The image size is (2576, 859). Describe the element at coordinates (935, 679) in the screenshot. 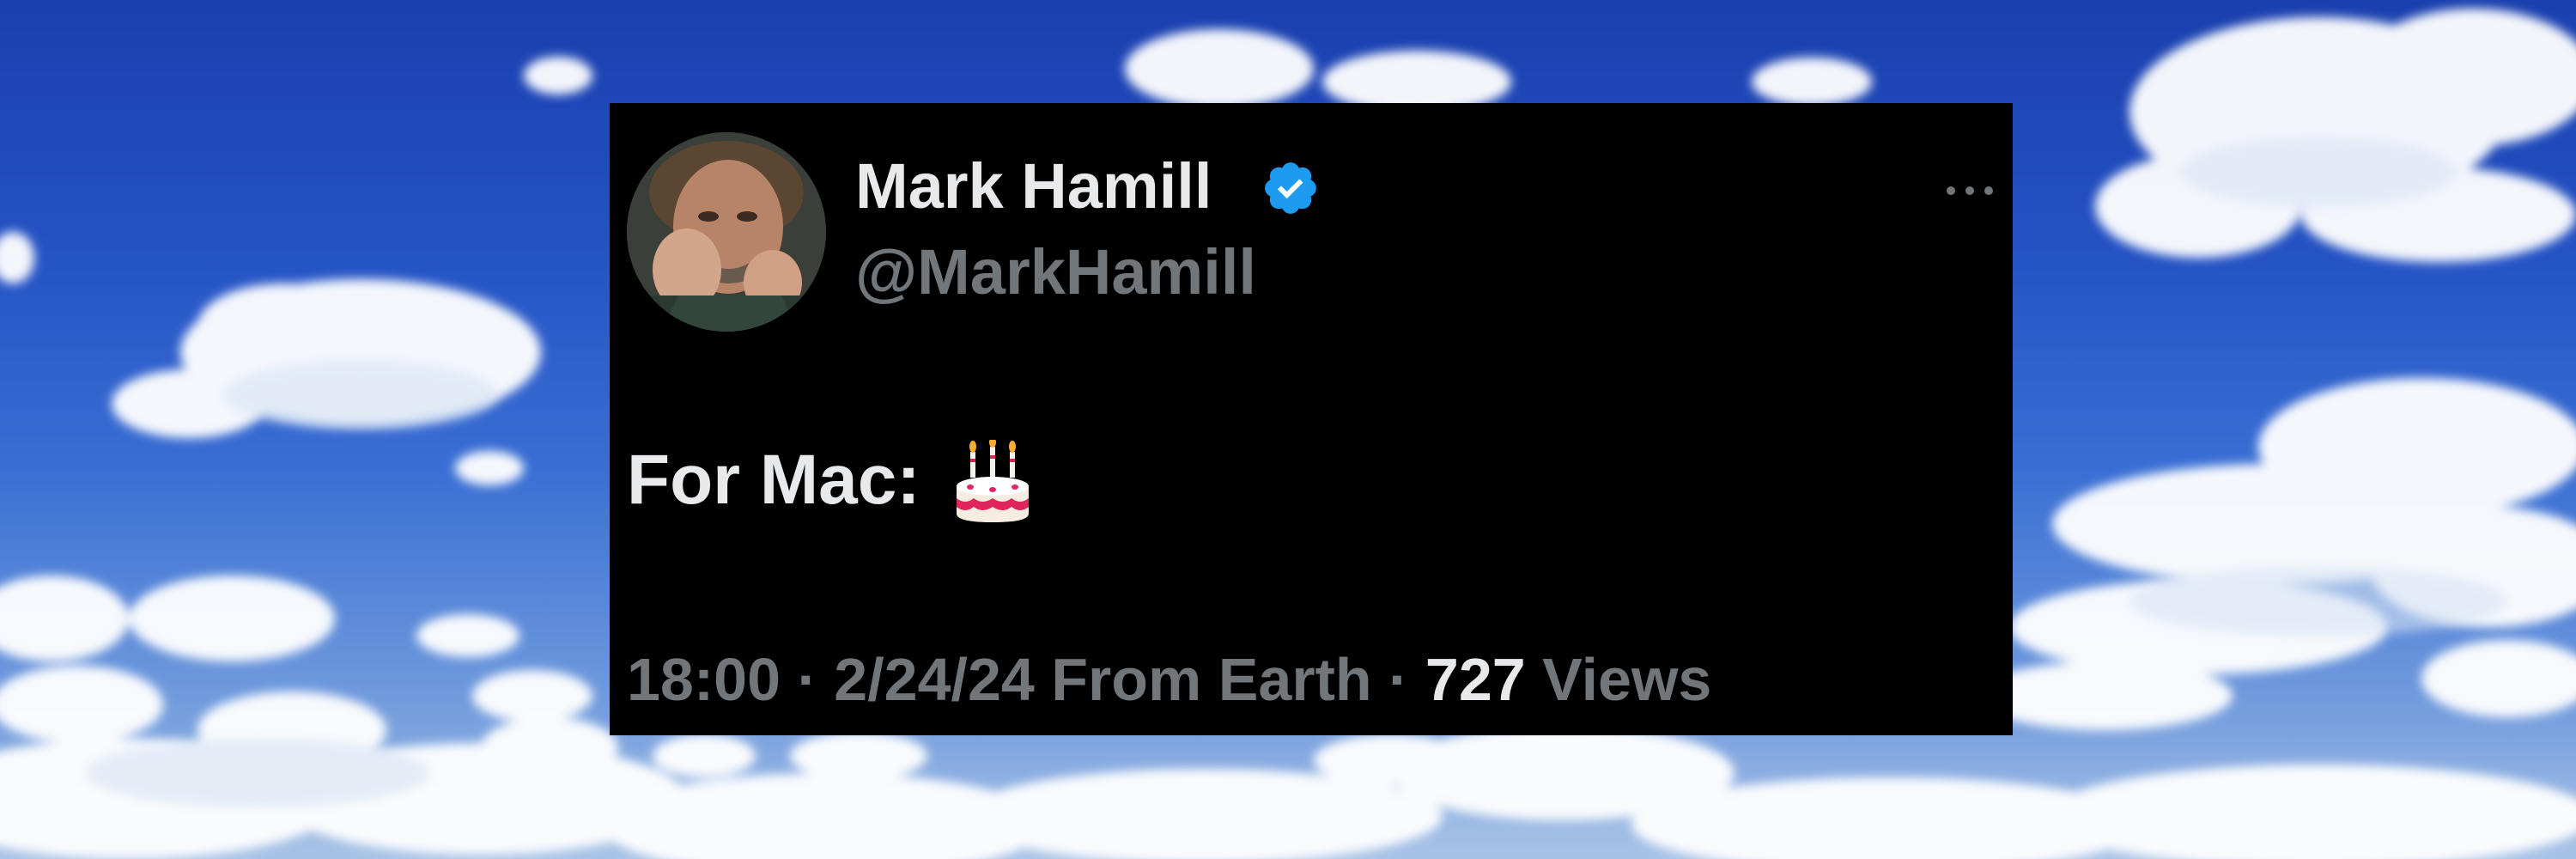

I see `tweet-date: 2/24/24` at that location.